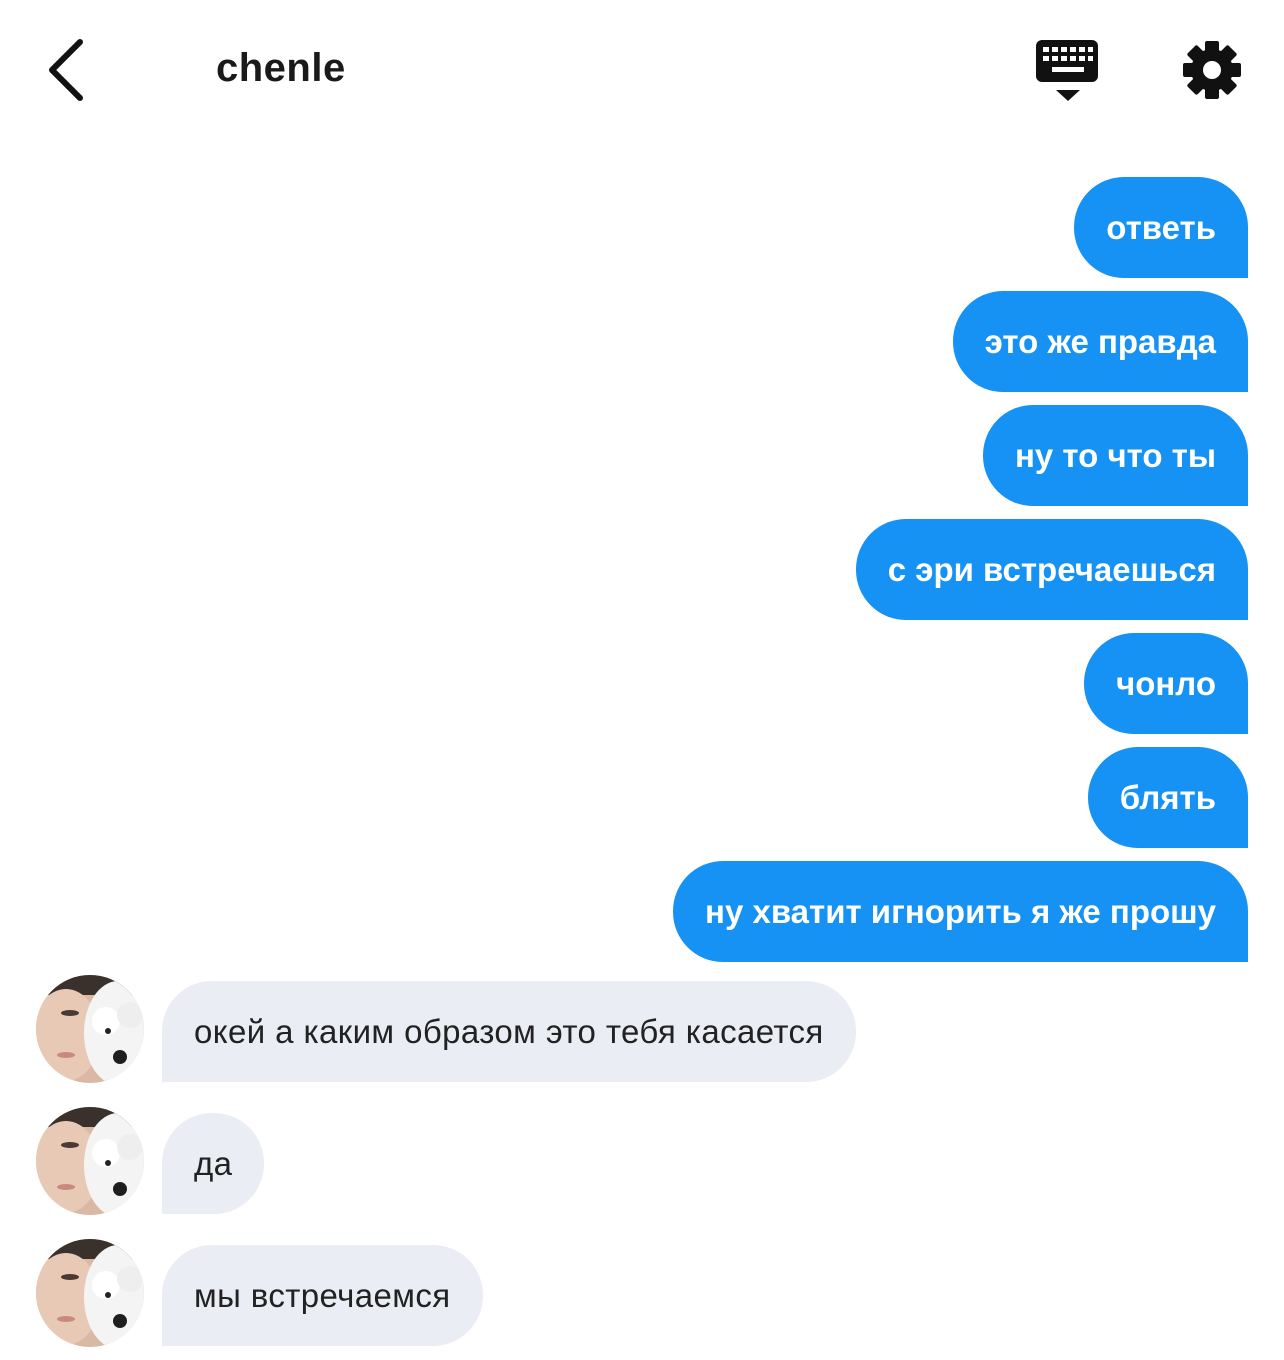 Image resolution: width=1284 pixels, height=1360 pixels. I want to click on outgoing-message: блять, so click(1167, 797).